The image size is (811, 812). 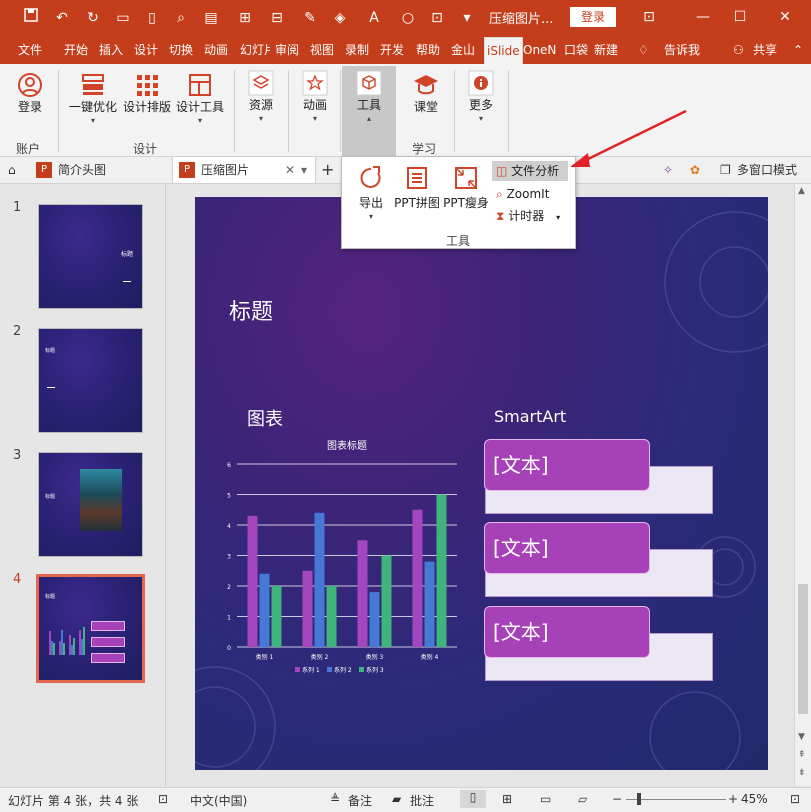 I want to click on share-button: 共享, so click(x=765, y=50).